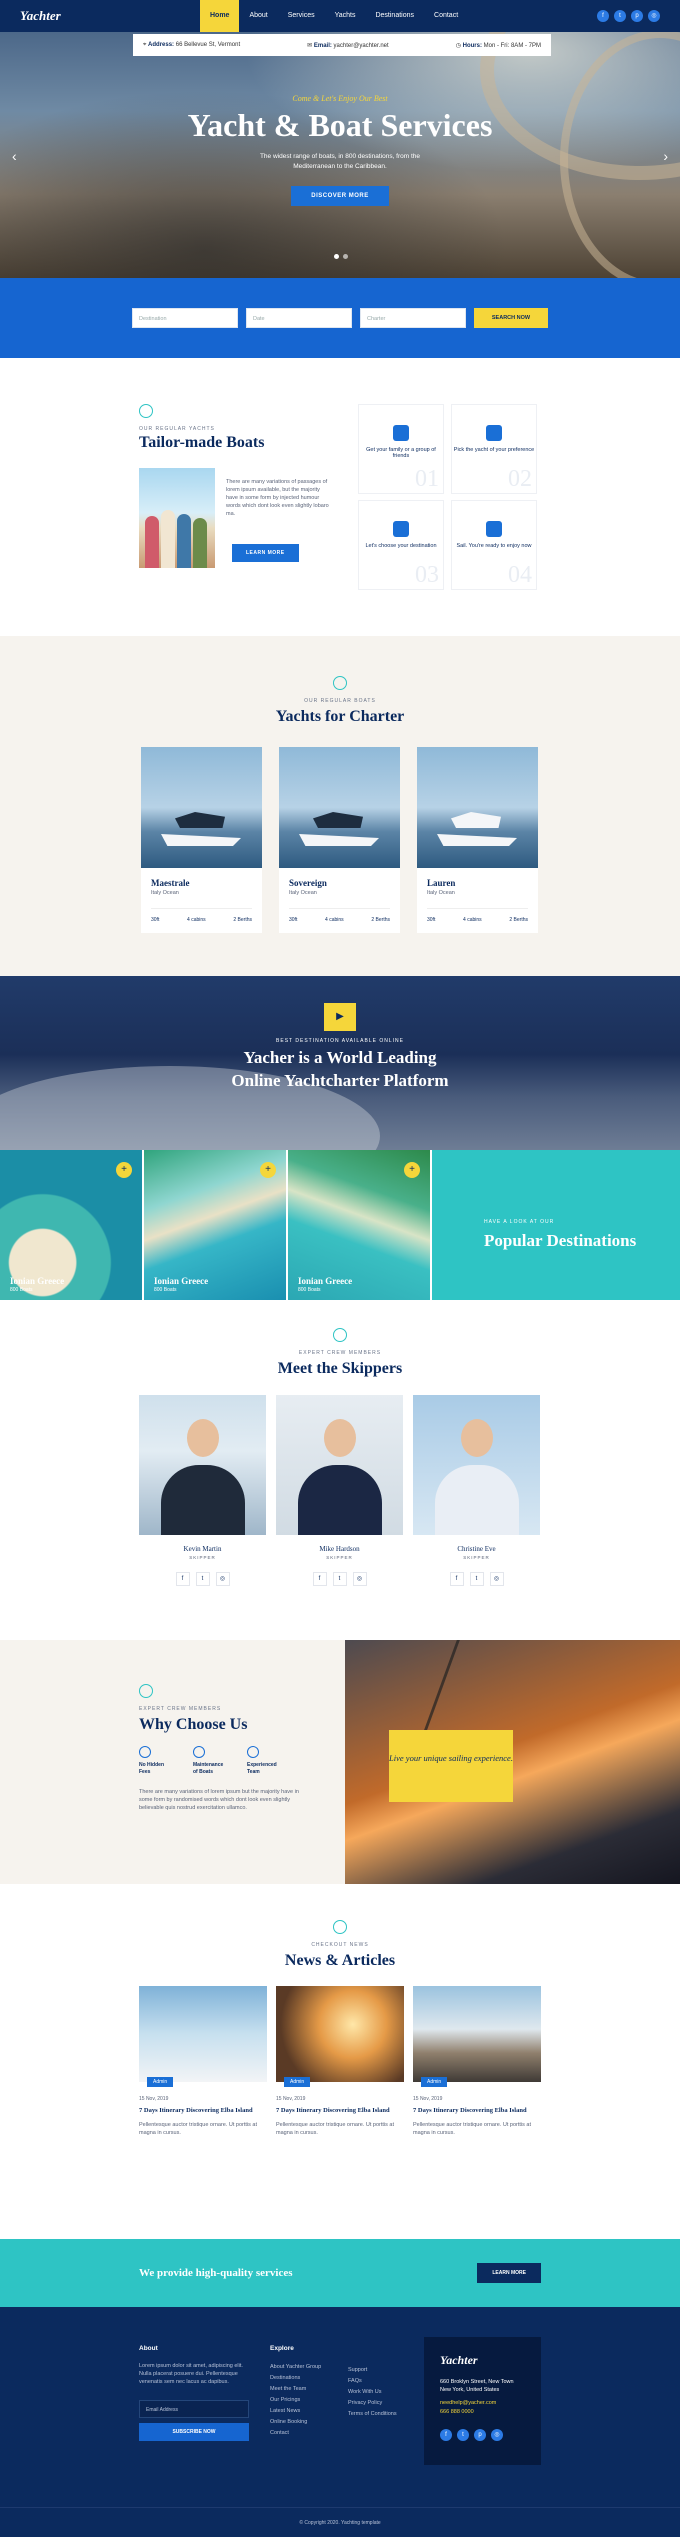  What do you see at coordinates (165, 893) in the screenshot?
I see `yacht-location: Italy Ocean` at bounding box center [165, 893].